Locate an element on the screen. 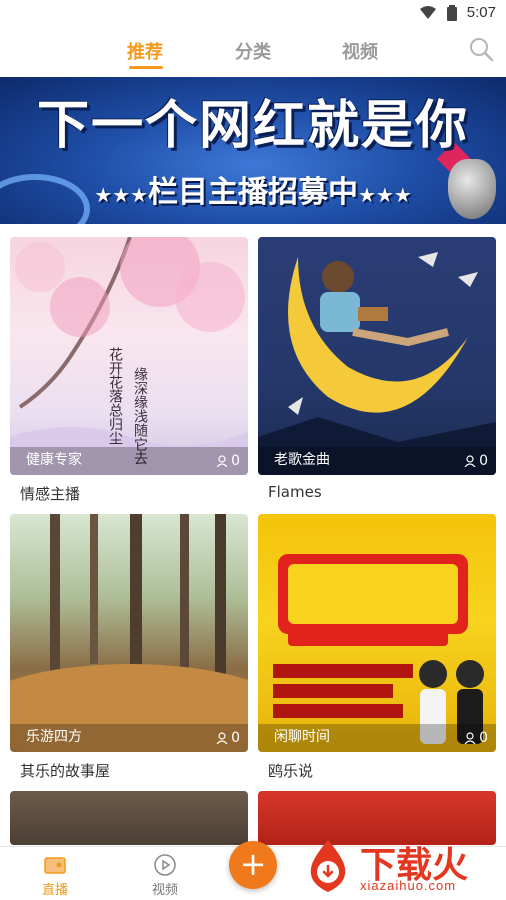  moon-reading-illustration is located at coordinates (377, 363).